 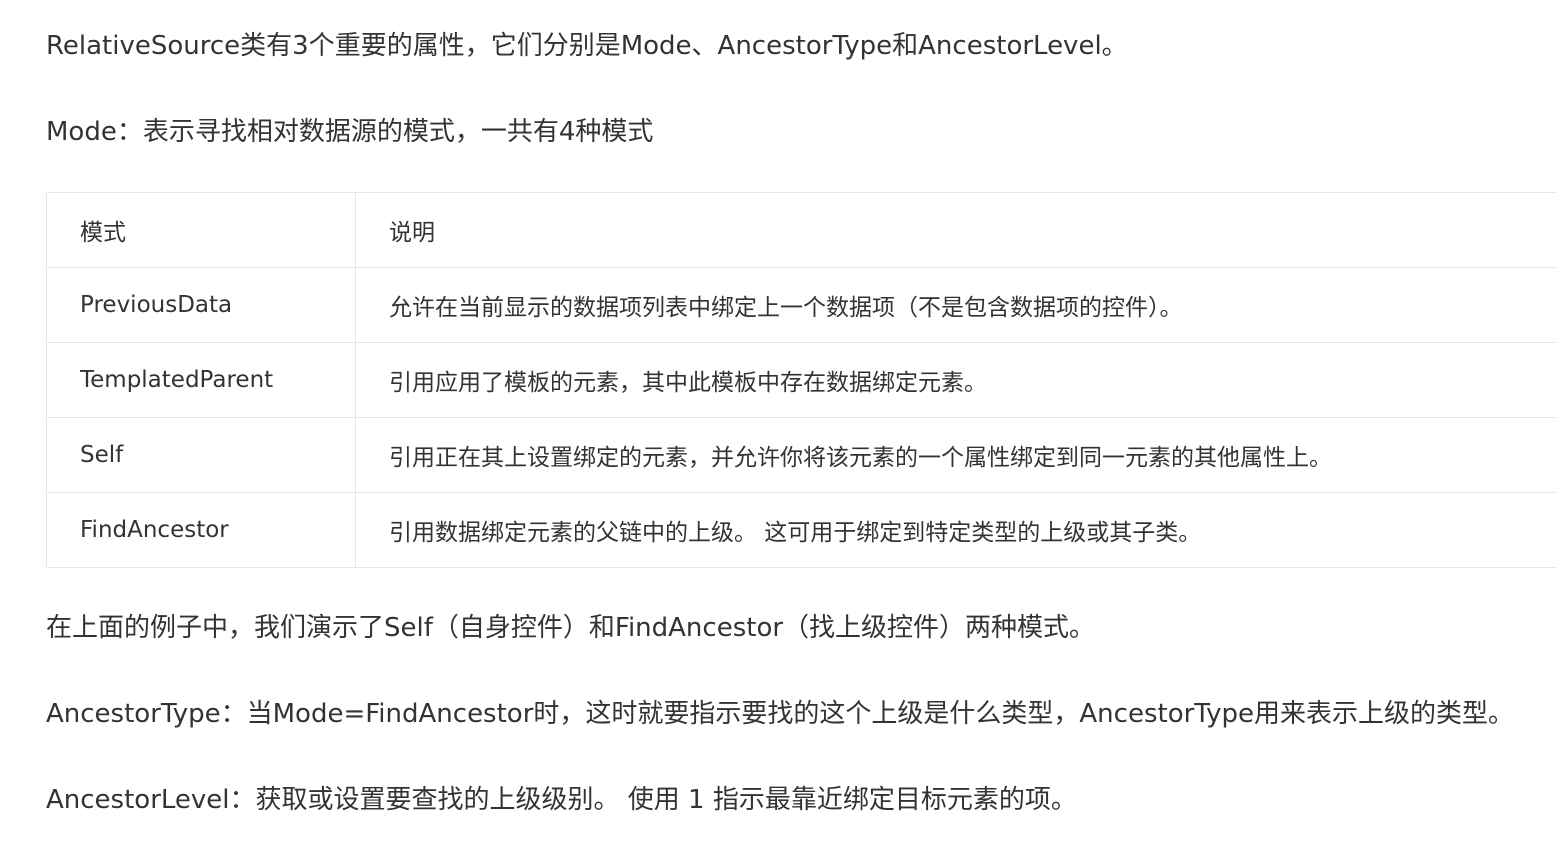 What do you see at coordinates (201, 230) in the screenshot?
I see `header-mode: 模式` at bounding box center [201, 230].